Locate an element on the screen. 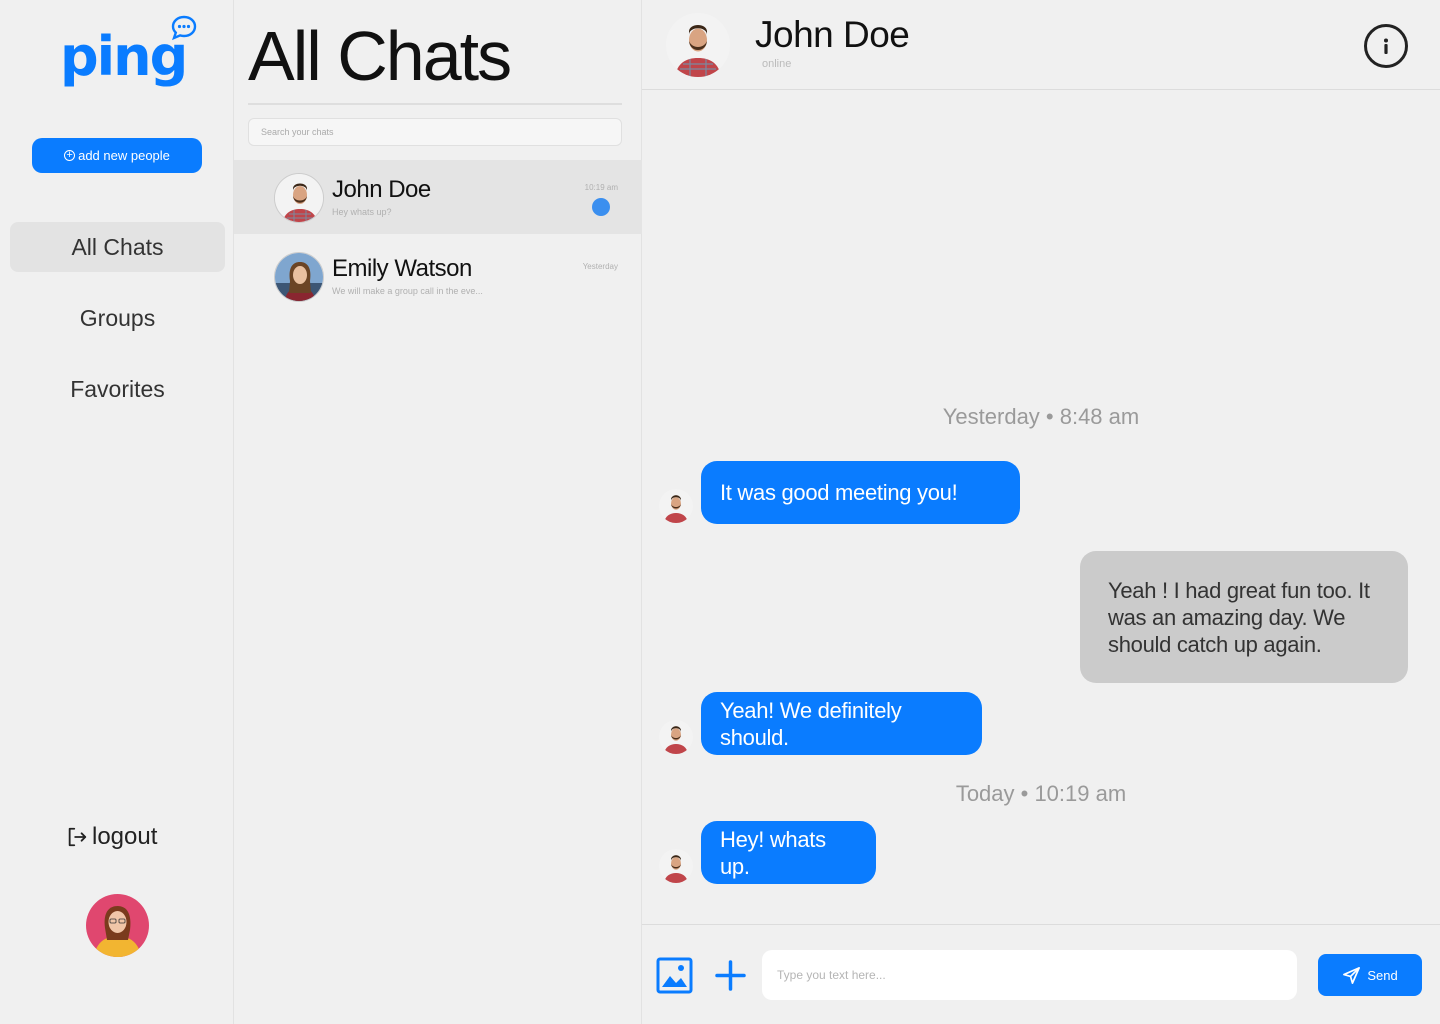 The image size is (1440, 1024). user-avatar is located at coordinates (117, 925).